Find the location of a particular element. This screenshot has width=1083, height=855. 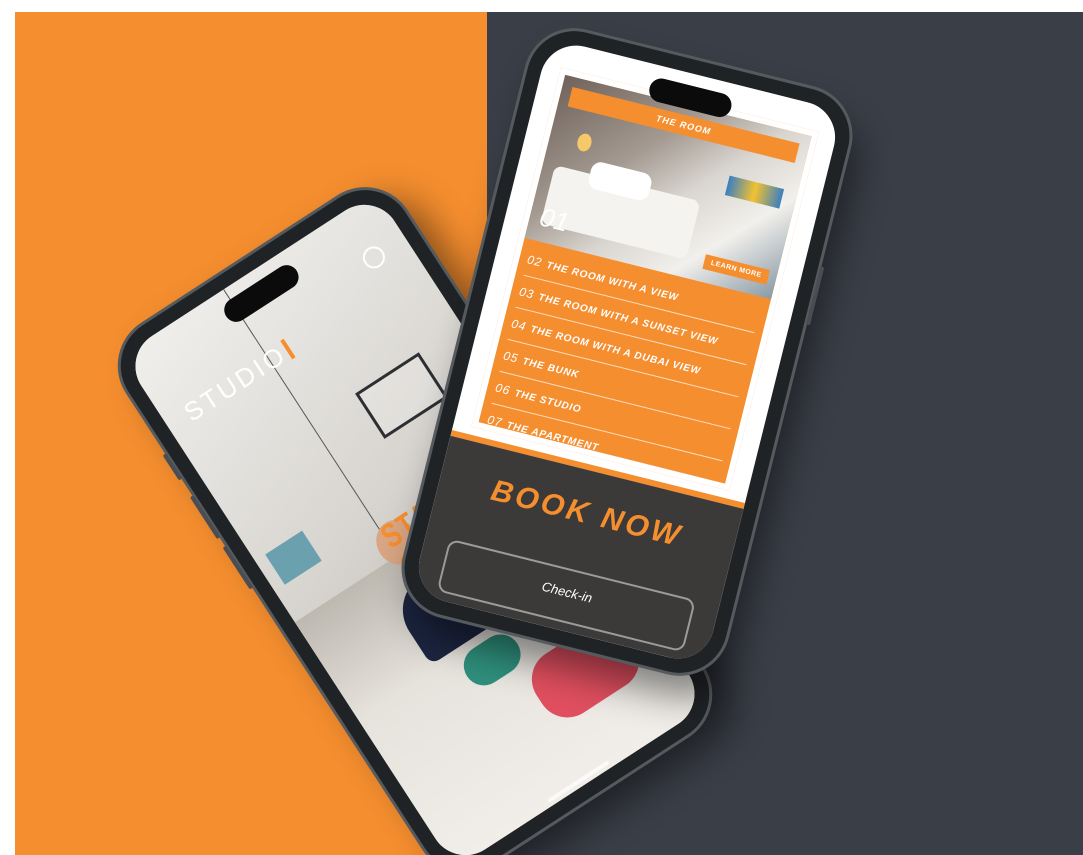

room-photo-lamp is located at coordinates (584, 142).